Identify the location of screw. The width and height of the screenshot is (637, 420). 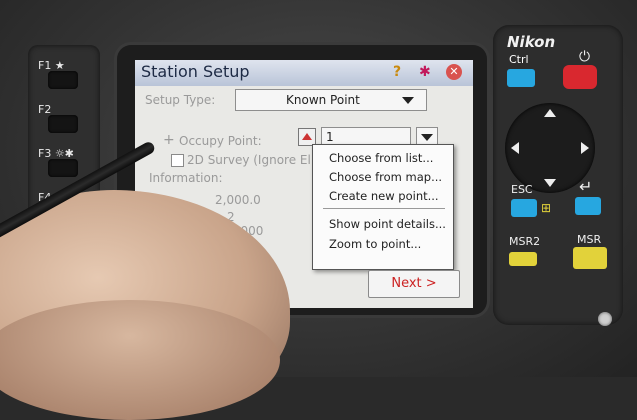
(605, 319).